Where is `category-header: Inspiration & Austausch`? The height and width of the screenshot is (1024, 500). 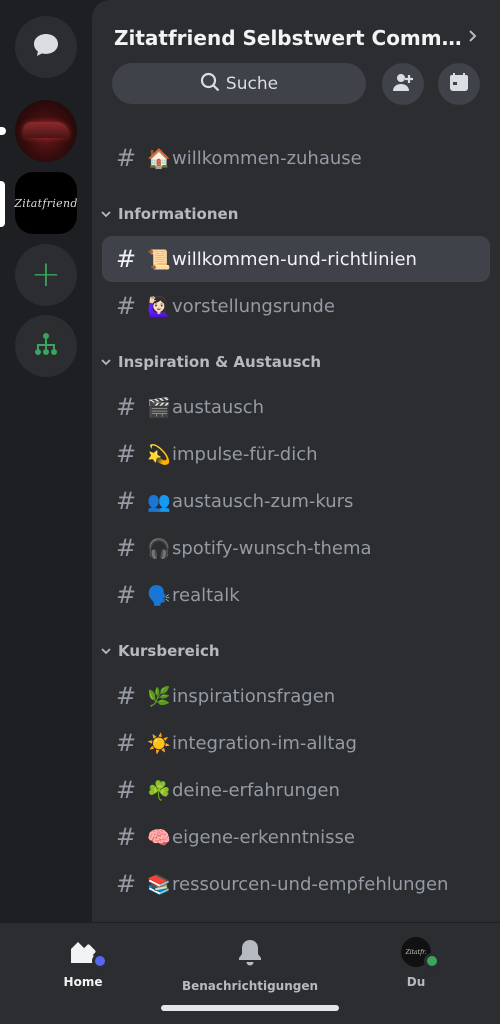
category-header: Inspiration & Austausch is located at coordinates (210, 362).